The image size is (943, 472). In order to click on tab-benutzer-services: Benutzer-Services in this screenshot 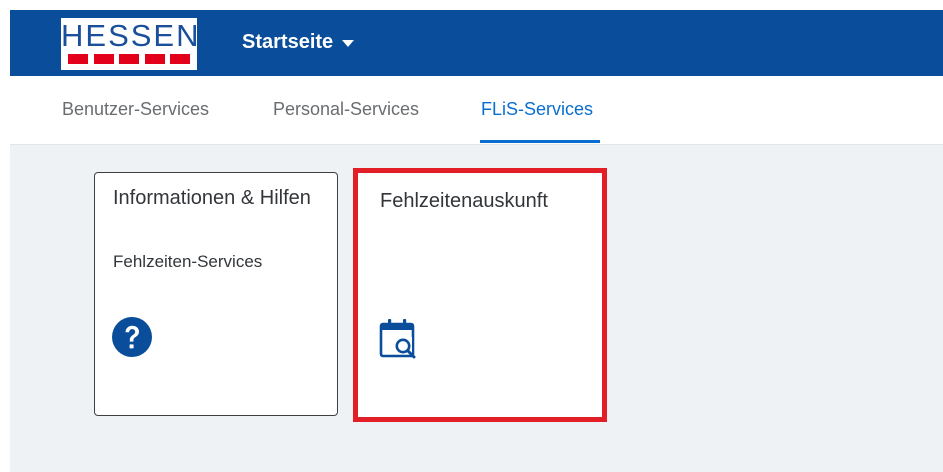, I will do `click(135, 109)`.